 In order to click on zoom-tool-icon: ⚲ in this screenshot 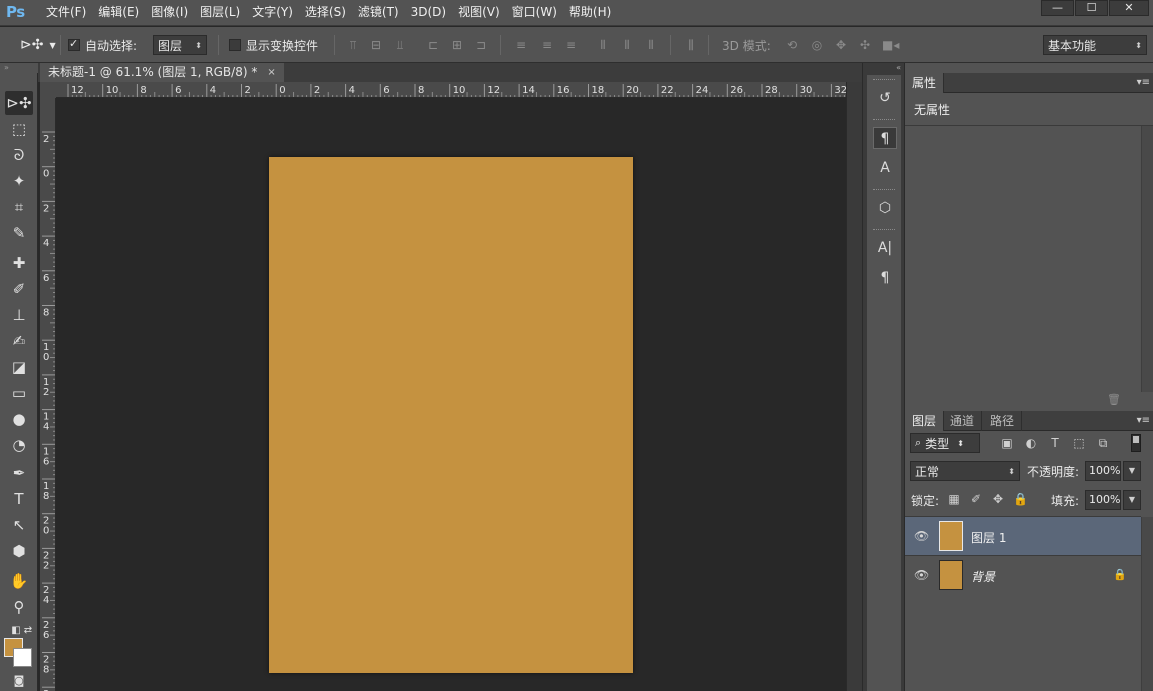, I will do `click(19, 607)`.